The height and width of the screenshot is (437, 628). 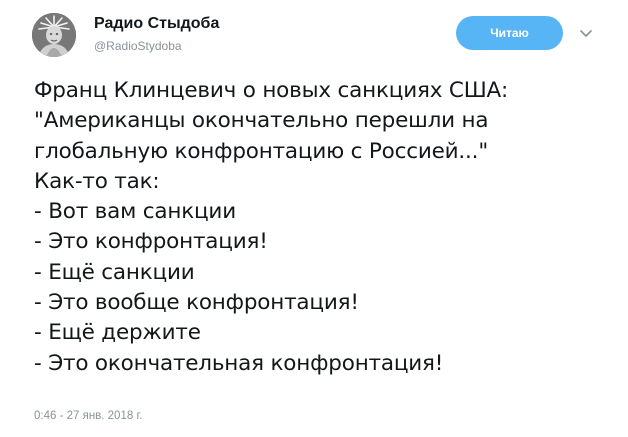 I want to click on tweet-line: - Ещё санкции, so click(x=114, y=272).